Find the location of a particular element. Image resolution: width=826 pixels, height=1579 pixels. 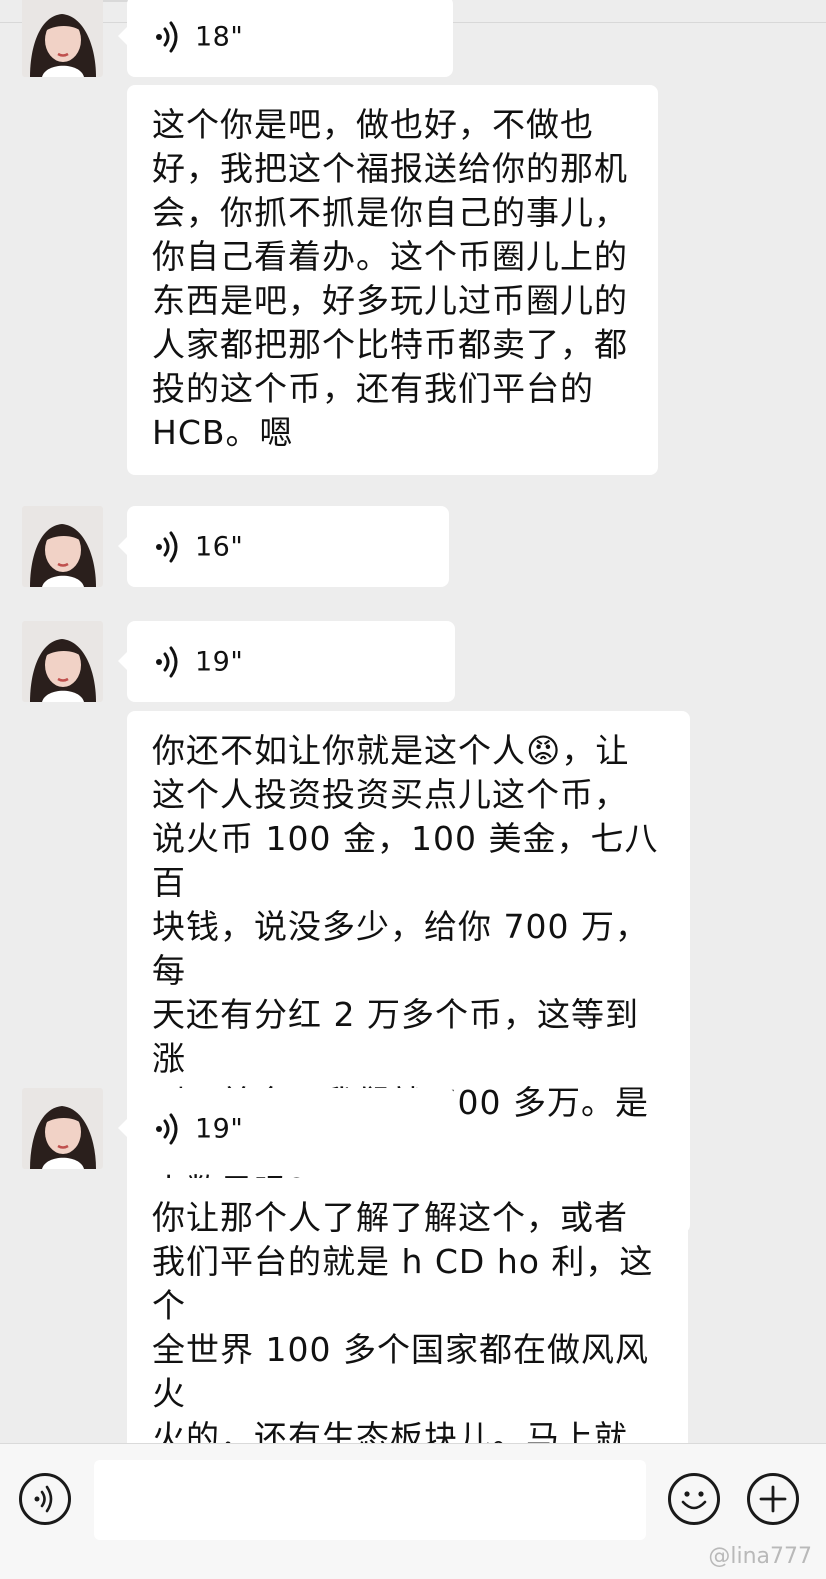

voice-input-button is located at coordinates (45, 1499).